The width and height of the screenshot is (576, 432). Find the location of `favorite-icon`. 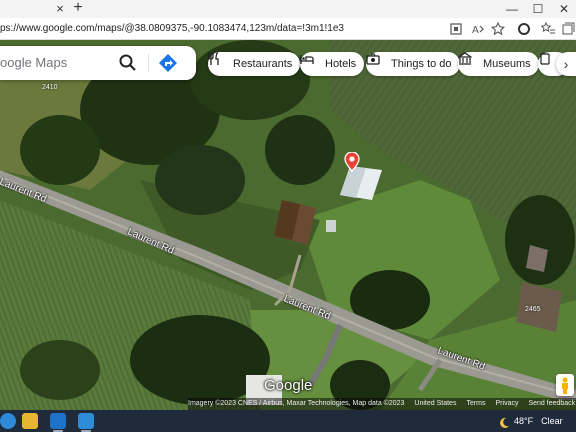

favorite-icon is located at coordinates (498, 29).